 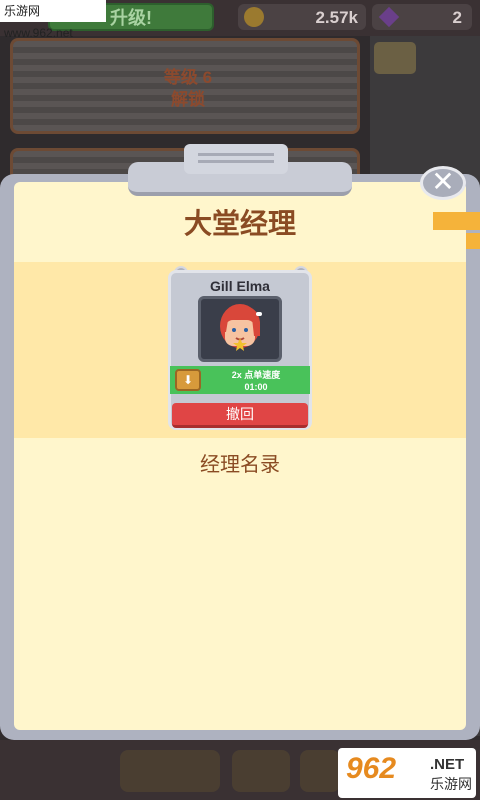 I want to click on watermark-number: 962, so click(x=371, y=768).